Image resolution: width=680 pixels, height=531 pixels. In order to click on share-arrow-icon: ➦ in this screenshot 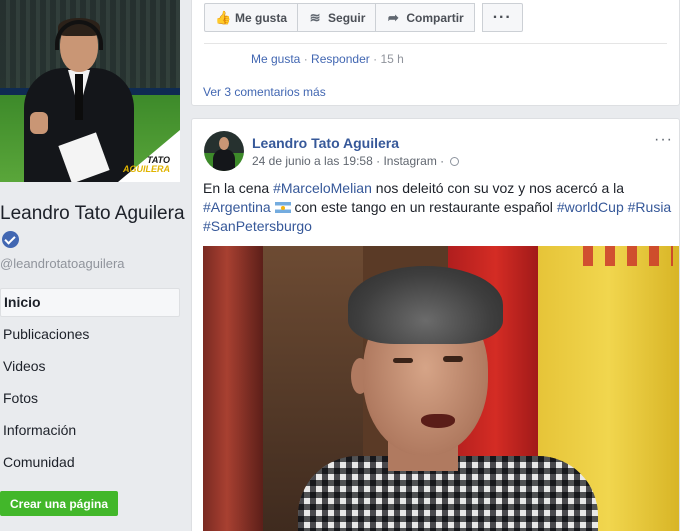, I will do `click(393, 17)`.